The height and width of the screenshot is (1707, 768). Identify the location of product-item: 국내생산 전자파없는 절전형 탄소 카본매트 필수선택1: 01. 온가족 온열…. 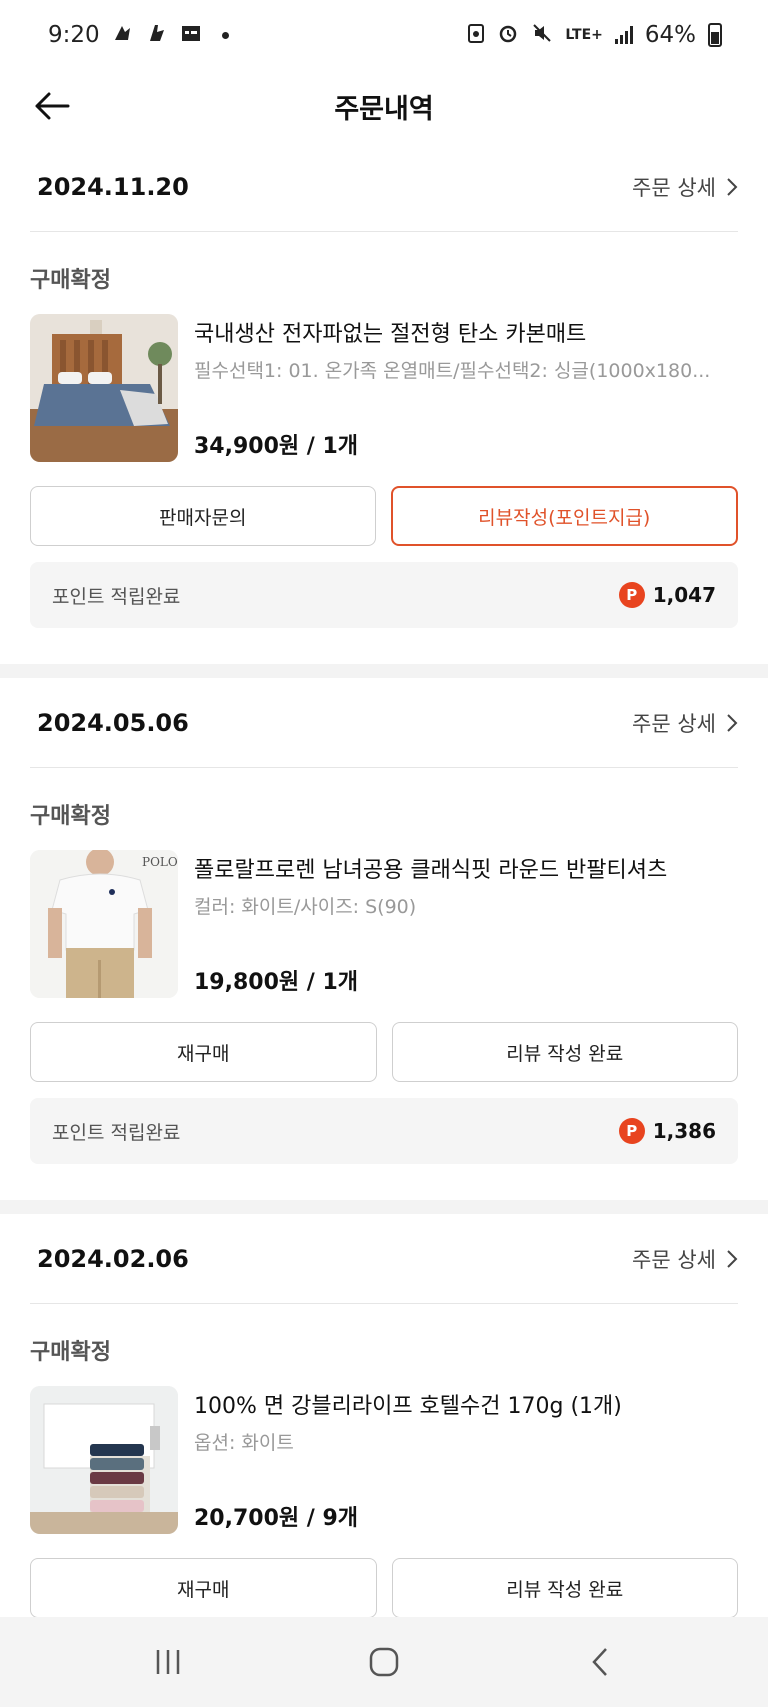
(384, 389).